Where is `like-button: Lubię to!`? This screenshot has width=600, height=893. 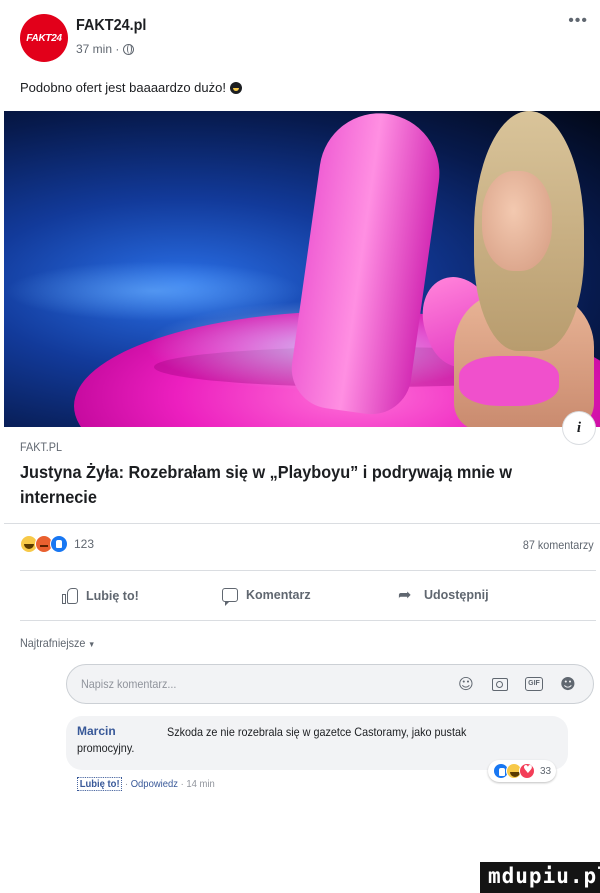 like-button: Lubię to! is located at coordinates (100, 596).